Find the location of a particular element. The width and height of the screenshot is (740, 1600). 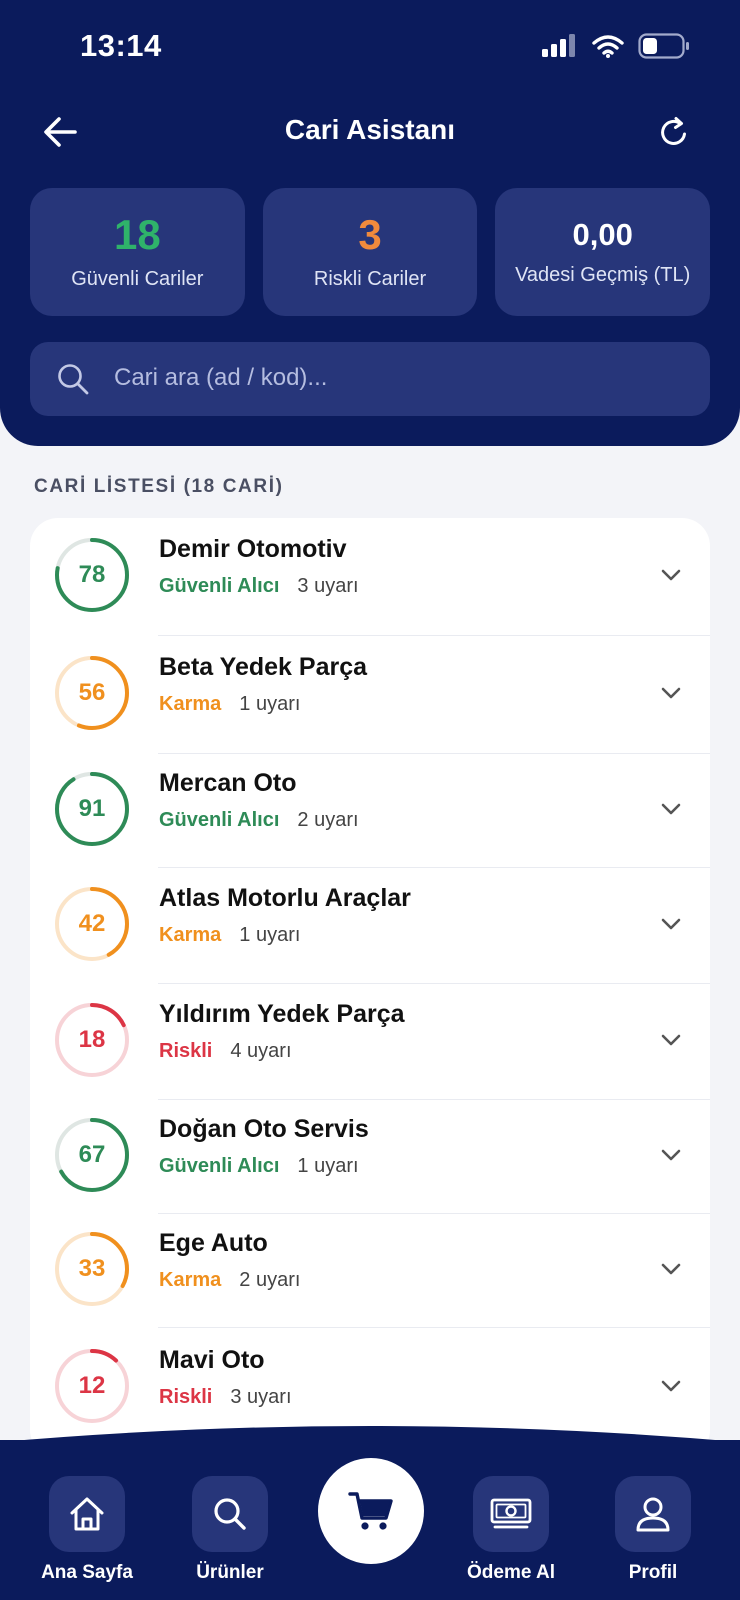

stat-value-overdue: 0,00 is located at coordinates (602, 234).